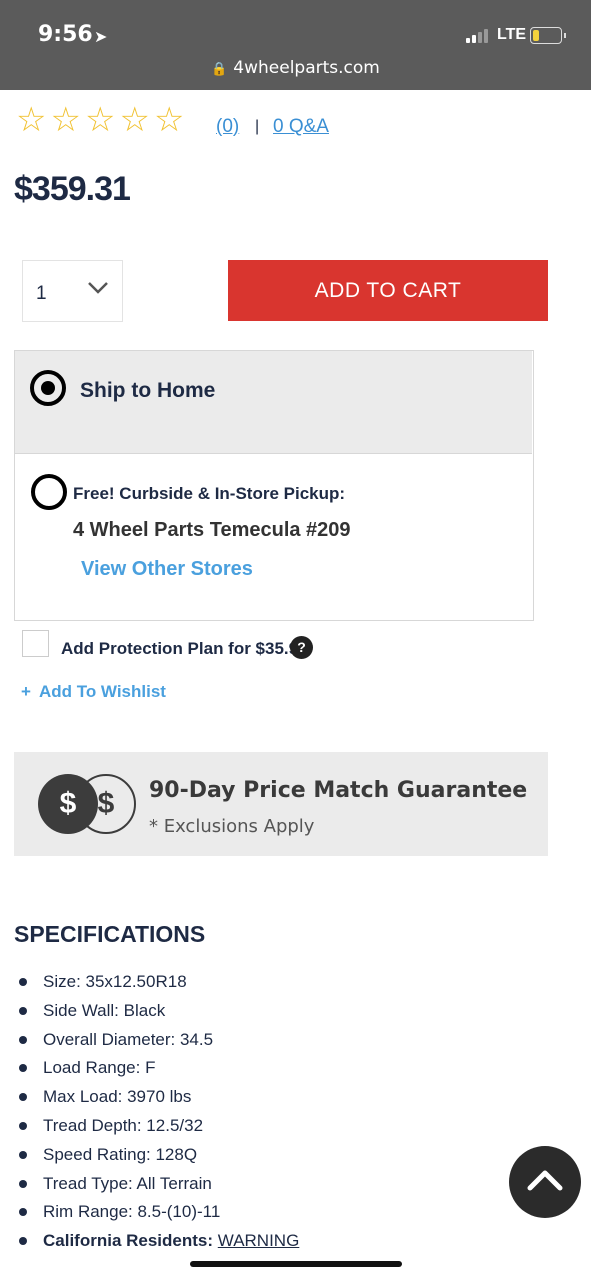 The width and height of the screenshot is (591, 1279). I want to click on quantity-select: 1, so click(72, 291).